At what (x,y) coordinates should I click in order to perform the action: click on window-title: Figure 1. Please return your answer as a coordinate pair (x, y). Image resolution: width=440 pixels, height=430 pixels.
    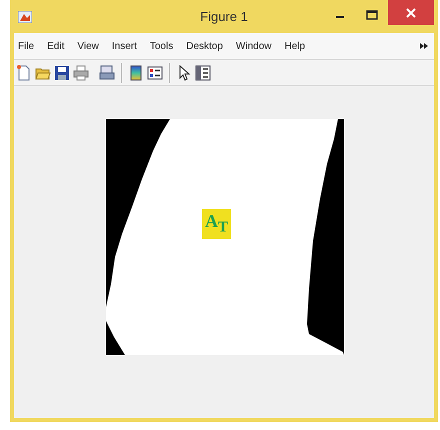
    Looking at the image, I should click on (224, 16).